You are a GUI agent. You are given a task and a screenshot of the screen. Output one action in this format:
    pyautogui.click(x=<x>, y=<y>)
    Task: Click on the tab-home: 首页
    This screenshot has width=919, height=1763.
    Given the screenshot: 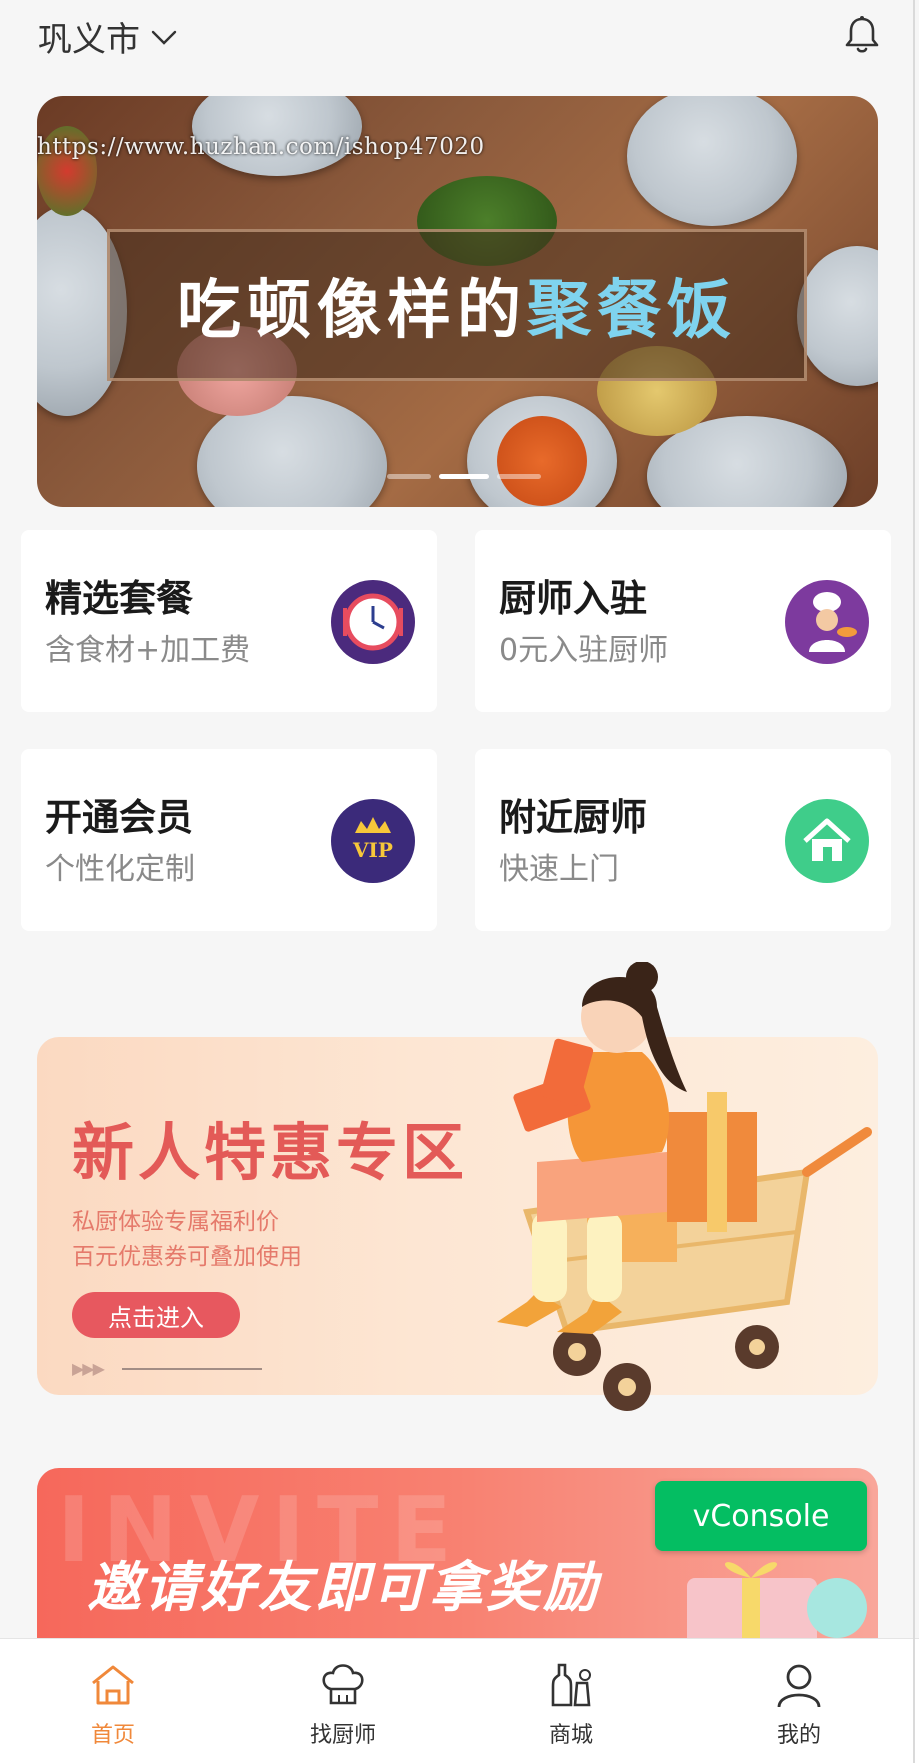 What is the action you would take?
    pyautogui.click(x=113, y=1701)
    